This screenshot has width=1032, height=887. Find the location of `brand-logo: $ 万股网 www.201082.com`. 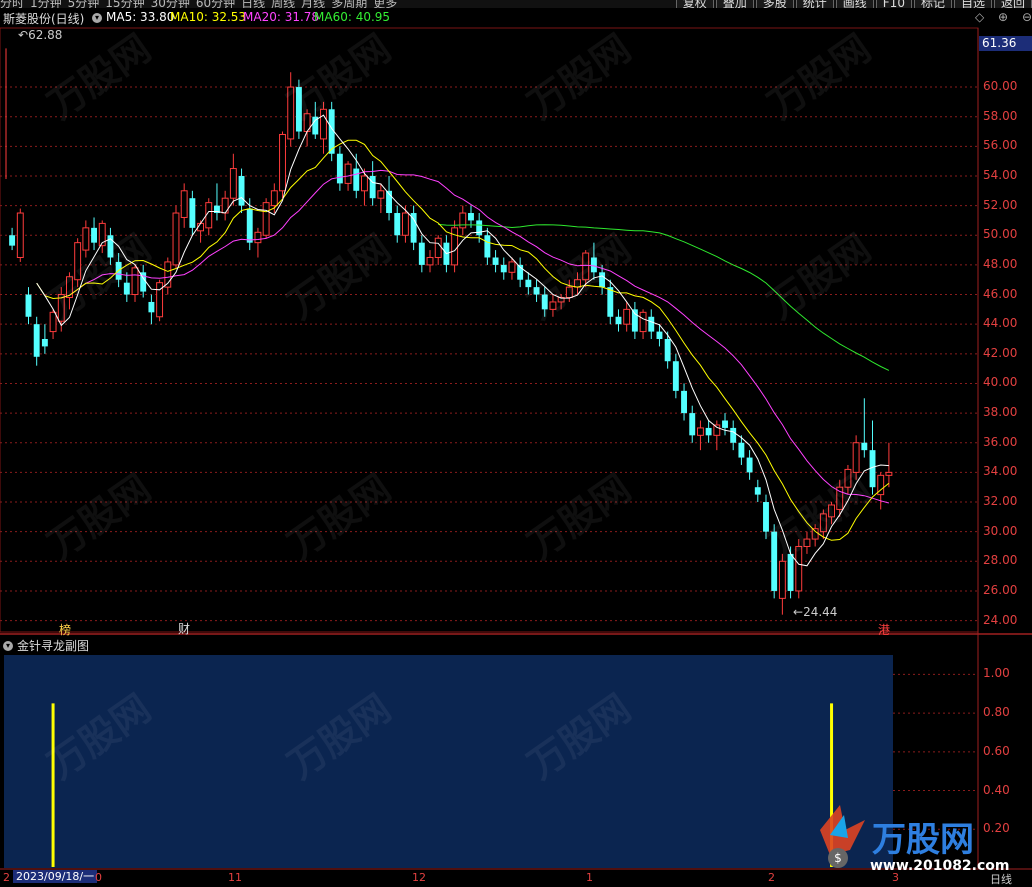

brand-logo: $ 万股网 www.201082.com is located at coordinates (910, 840).